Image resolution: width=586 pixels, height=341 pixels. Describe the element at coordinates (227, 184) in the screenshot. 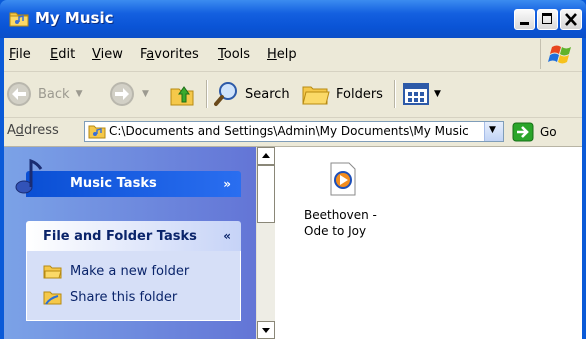

I see `chevron-down-icon: »` at that location.